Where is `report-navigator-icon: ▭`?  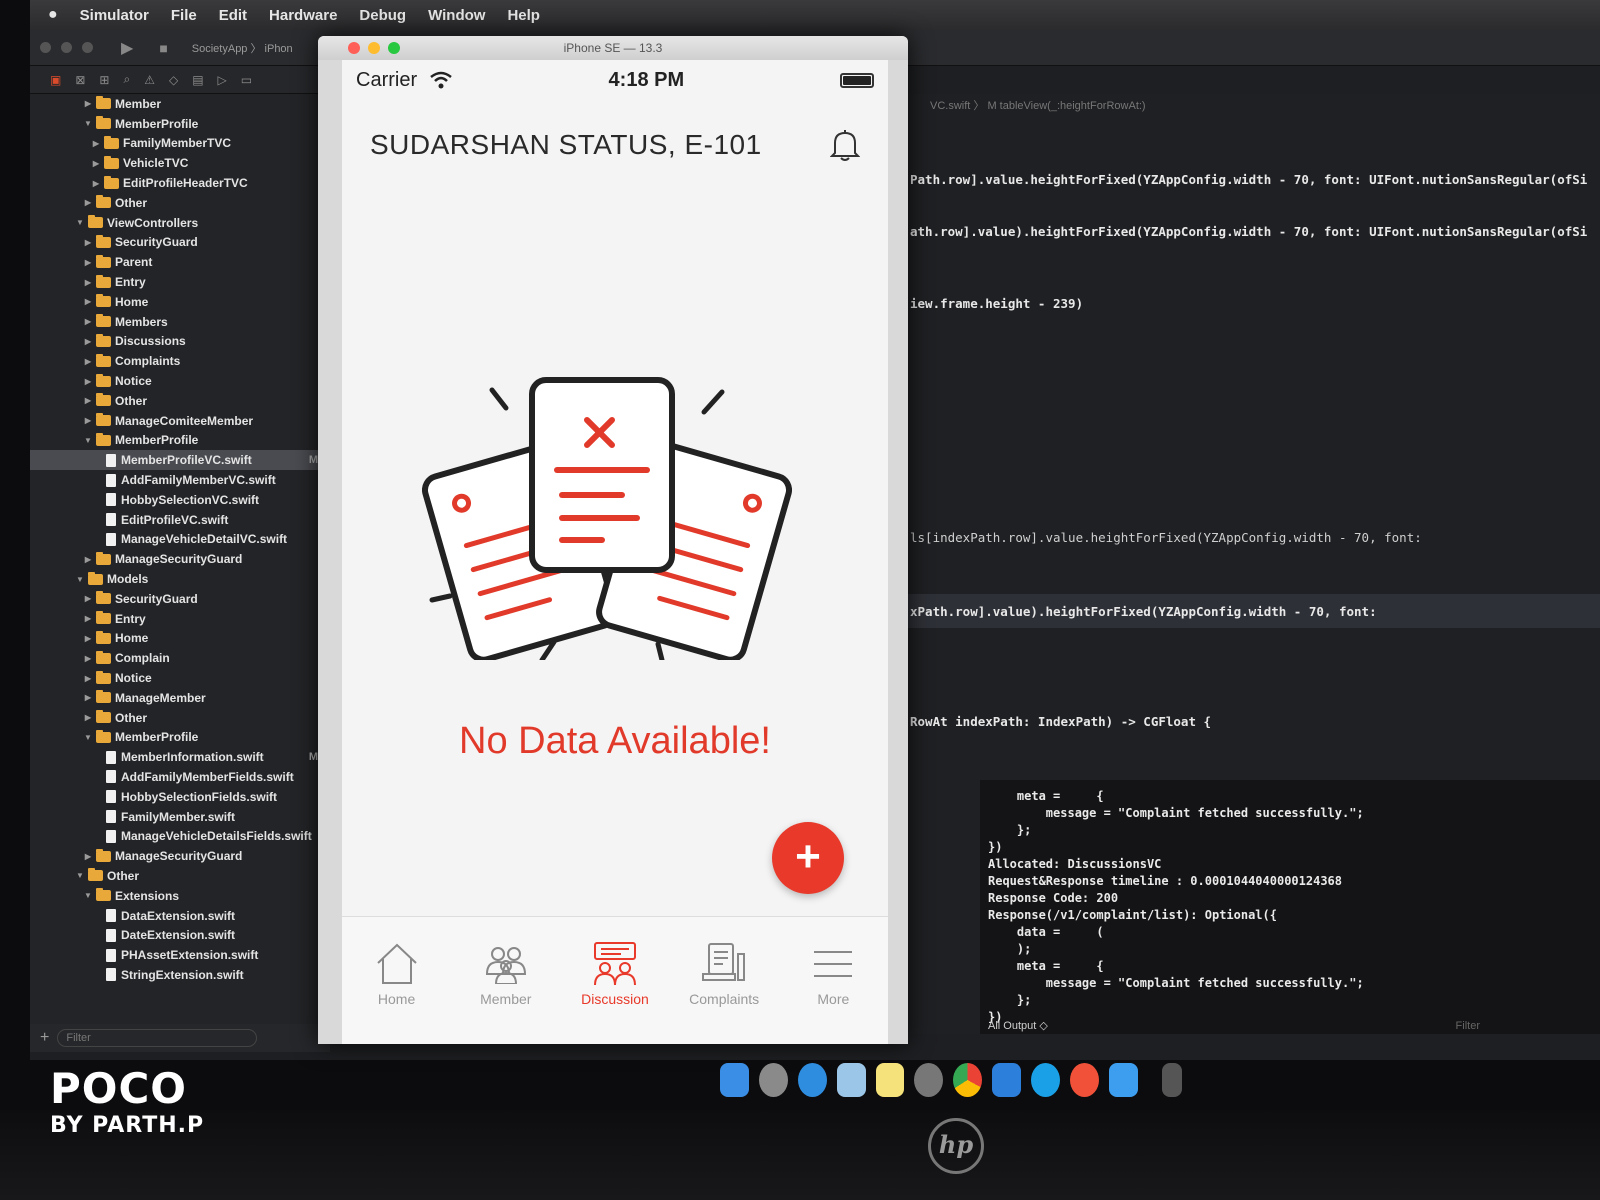 report-navigator-icon: ▭ is located at coordinates (246, 80).